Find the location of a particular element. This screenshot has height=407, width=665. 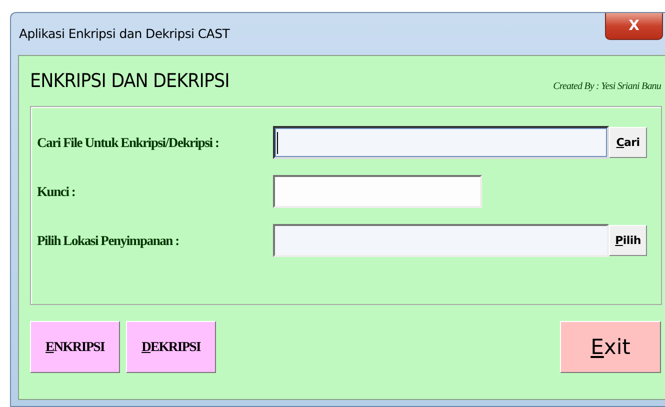

field-label: Kunci : is located at coordinates (56, 192).